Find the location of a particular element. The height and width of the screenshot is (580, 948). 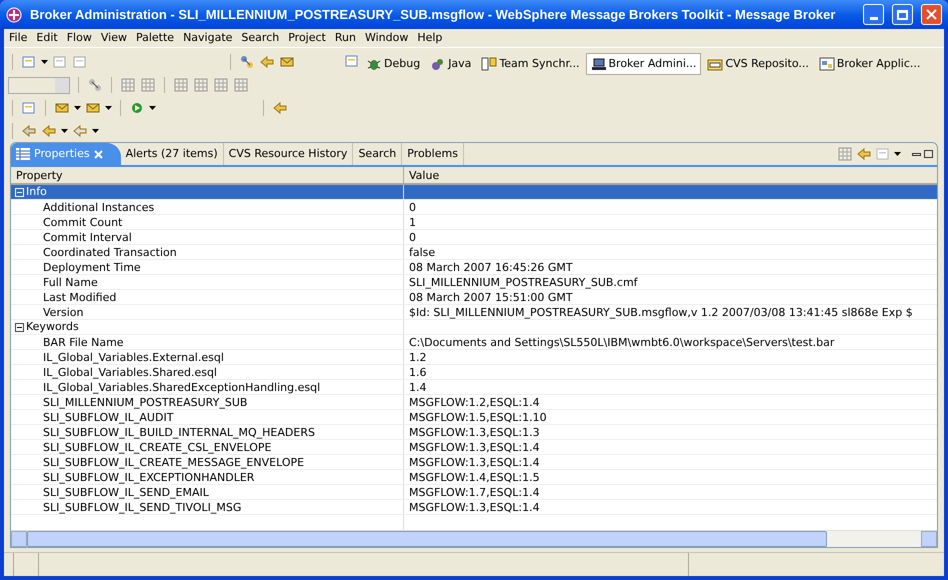

column-header: Value is located at coordinates (670, 175).